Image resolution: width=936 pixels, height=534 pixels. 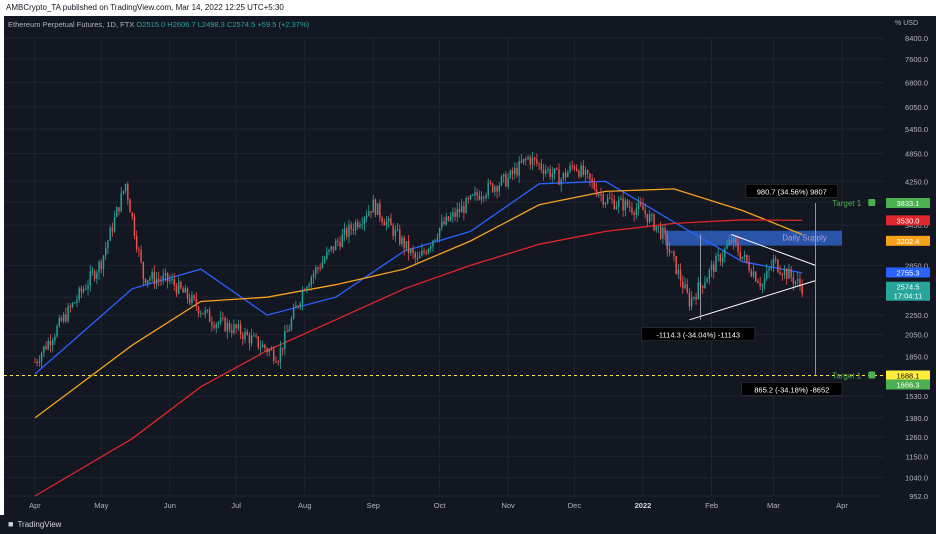 What do you see at coordinates (643, 505) in the screenshot?
I see `x-tick-label: 2022` at bounding box center [643, 505].